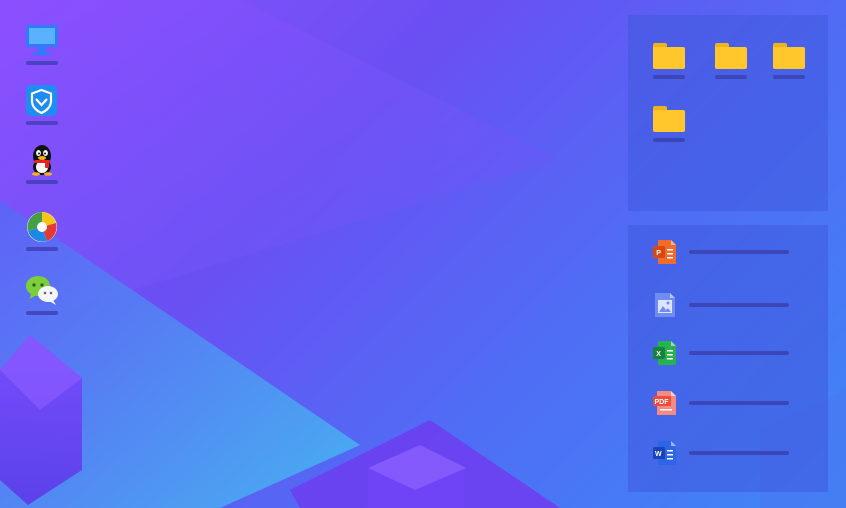 The height and width of the screenshot is (508, 846). I want to click on document-panel: P X PDF W, so click(728, 358).